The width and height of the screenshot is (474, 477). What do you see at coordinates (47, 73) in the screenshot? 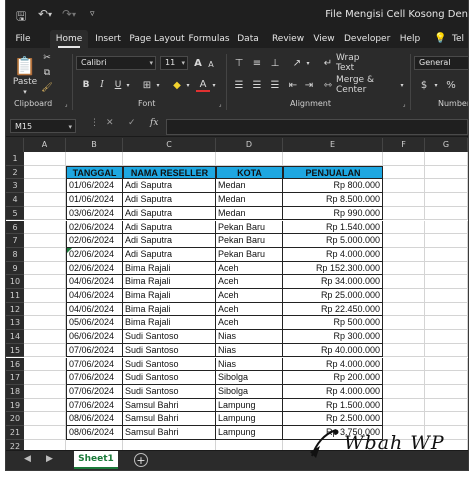
I see `copy-icon: ⧉` at bounding box center [47, 73].